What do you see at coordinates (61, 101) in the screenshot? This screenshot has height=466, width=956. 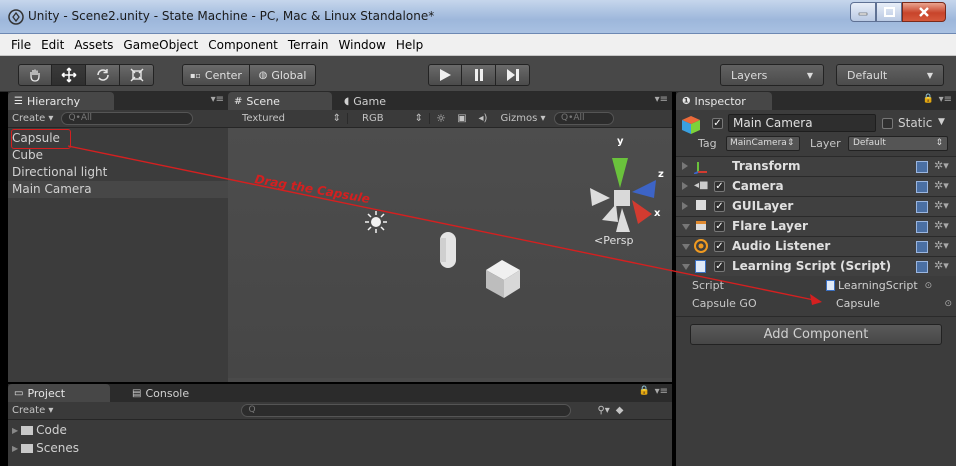 I see `tab-hierarchy: ☰ Hierarchy` at bounding box center [61, 101].